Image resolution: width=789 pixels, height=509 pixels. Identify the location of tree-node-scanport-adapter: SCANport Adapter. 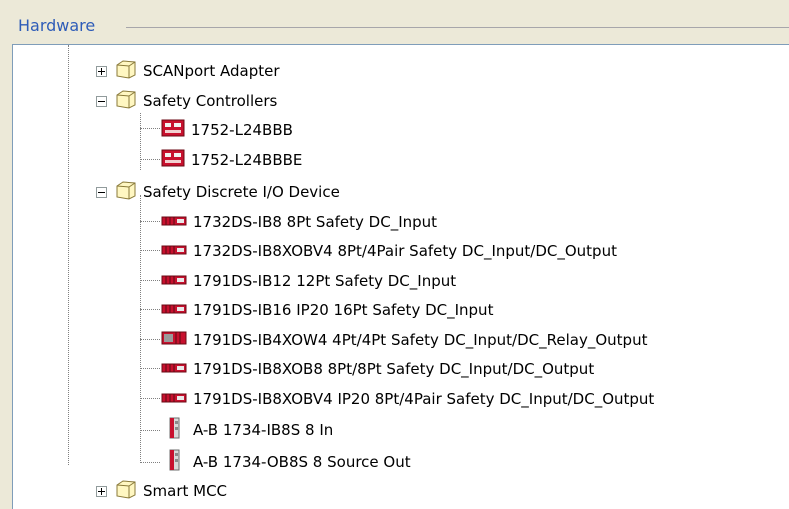
(197, 71).